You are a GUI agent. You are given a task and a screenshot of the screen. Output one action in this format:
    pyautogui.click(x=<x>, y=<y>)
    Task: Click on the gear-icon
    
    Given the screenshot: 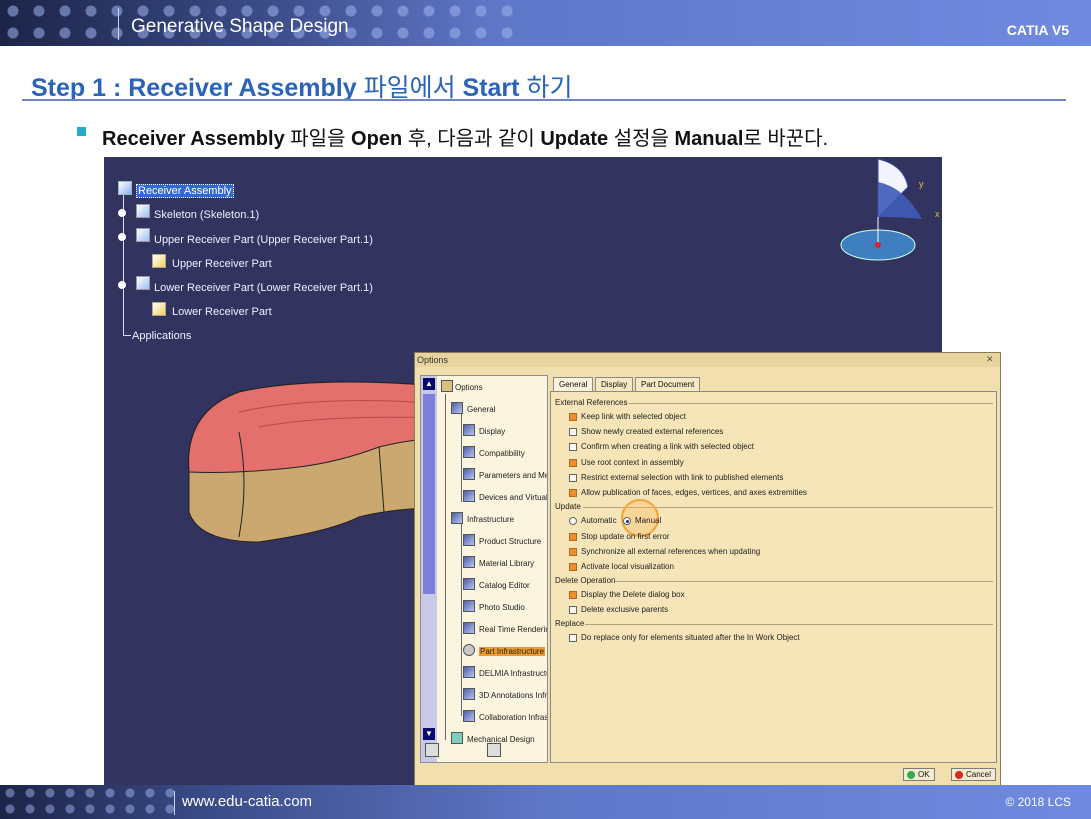 What is the action you would take?
    pyautogui.click(x=469, y=650)
    